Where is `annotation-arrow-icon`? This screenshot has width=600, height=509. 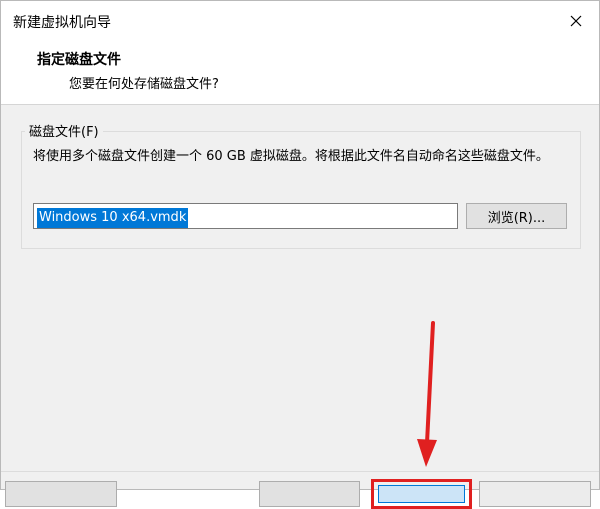 annotation-arrow-icon is located at coordinates (427, 394).